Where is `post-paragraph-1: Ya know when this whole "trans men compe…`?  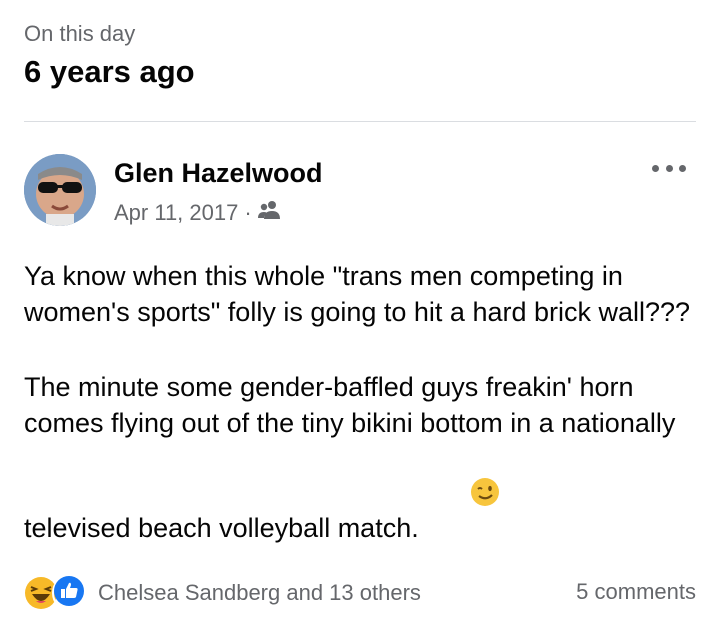
post-paragraph-1: Ya know when this whole "trans men compe… is located at coordinates (357, 294).